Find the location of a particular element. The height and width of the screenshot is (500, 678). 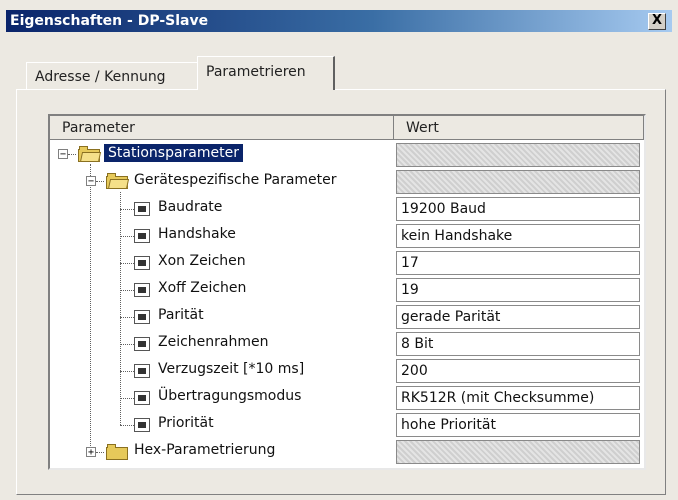

param-label: Xon Zeichen is located at coordinates (202, 261).